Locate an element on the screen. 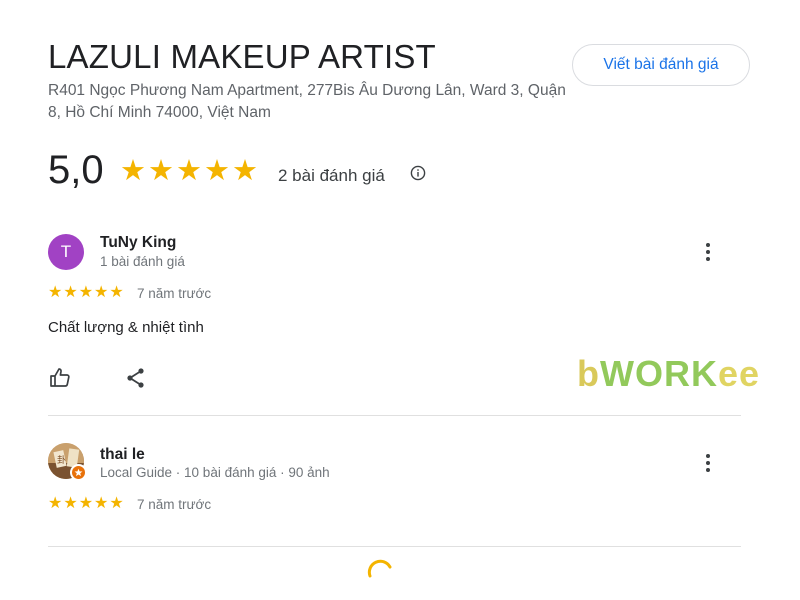 This screenshot has width=800, height=600. write-review-button: Viết bài đánh giá is located at coordinates (661, 65).